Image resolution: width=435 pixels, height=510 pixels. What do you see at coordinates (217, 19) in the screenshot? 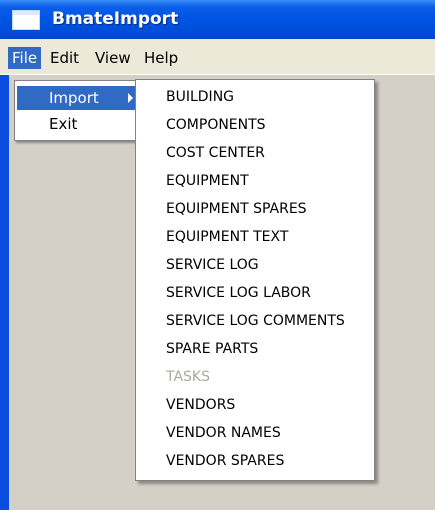
I see `title-bar: BmateImport` at bounding box center [217, 19].